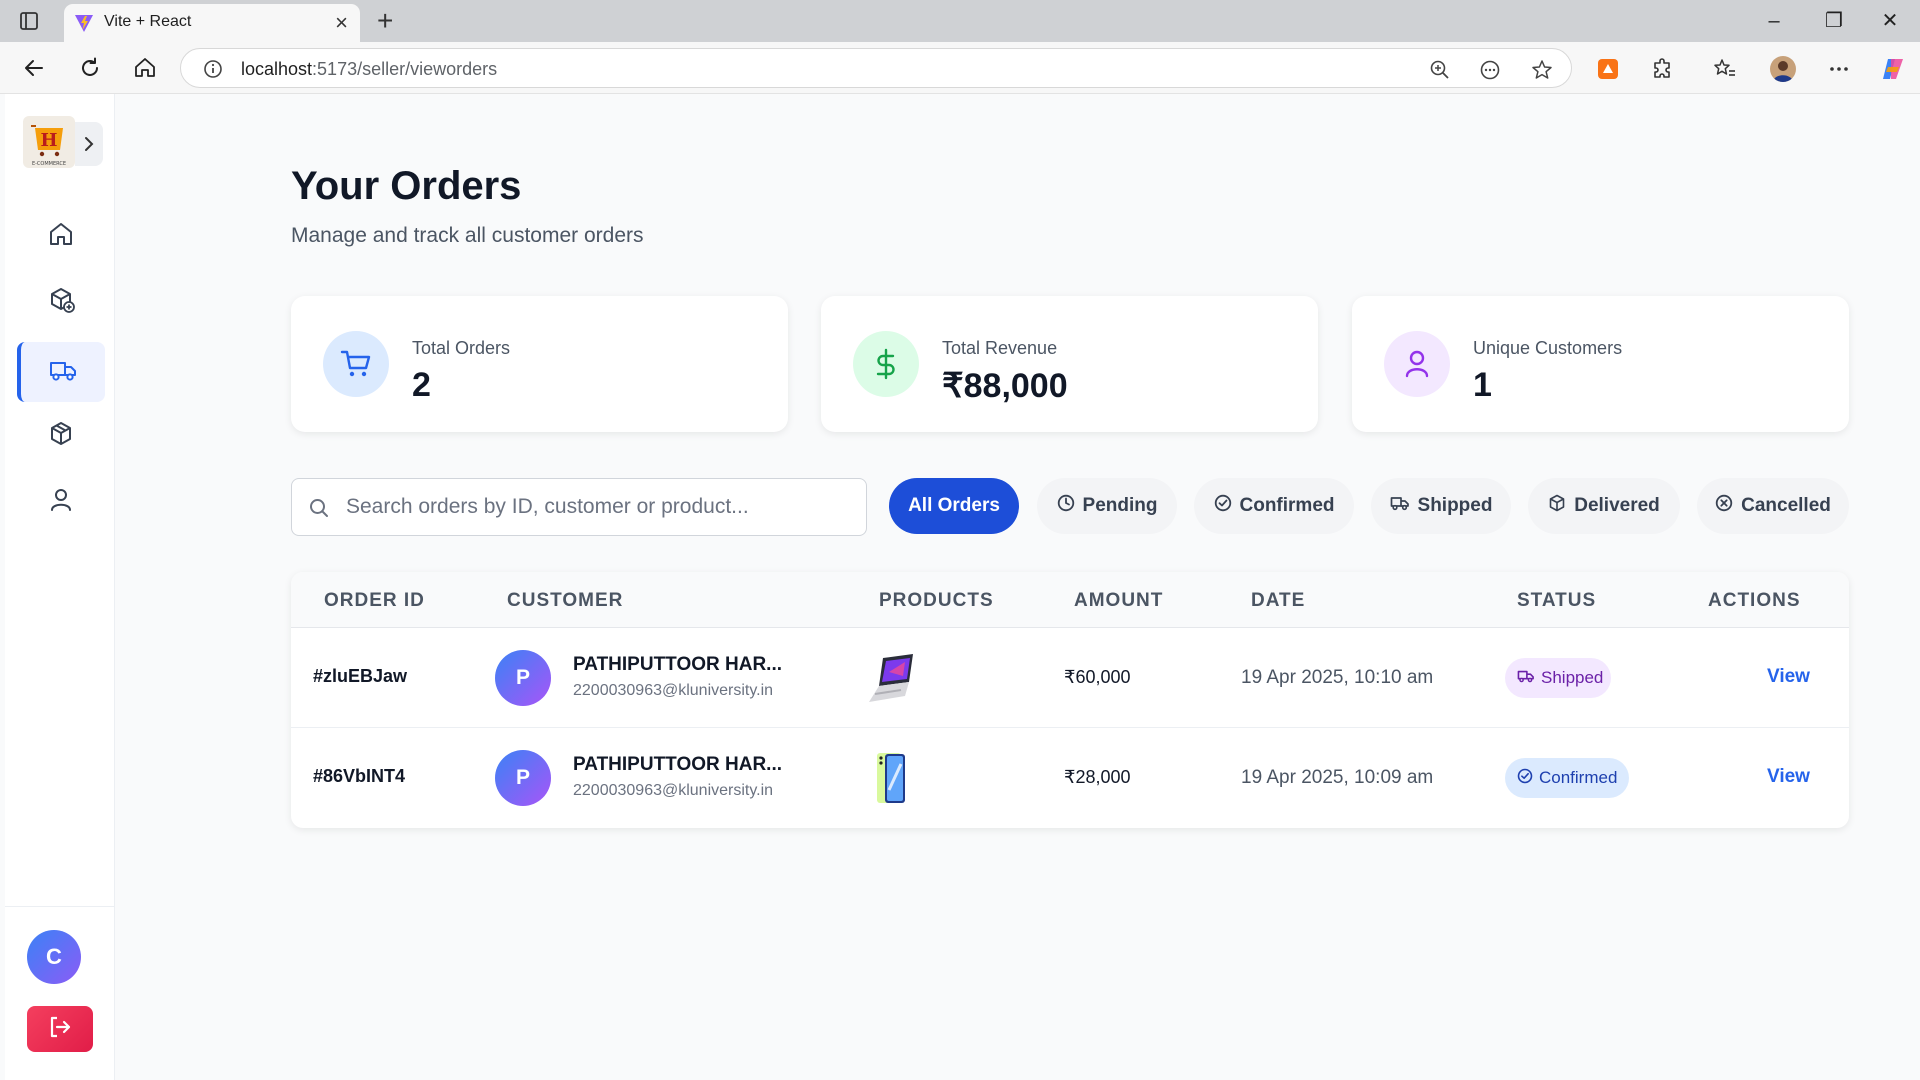  What do you see at coordinates (1600, 364) in the screenshot?
I see `stat-card-unique-customers: Unique Customers 1` at bounding box center [1600, 364].